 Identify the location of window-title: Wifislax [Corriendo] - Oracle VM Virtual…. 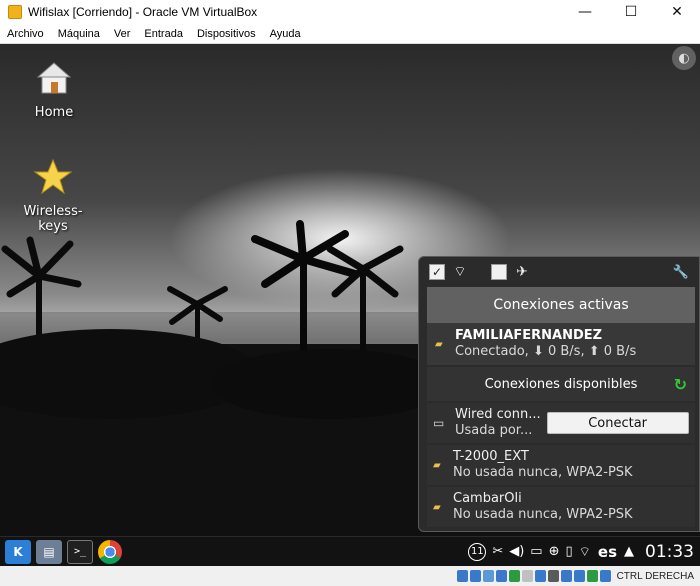
(143, 12).